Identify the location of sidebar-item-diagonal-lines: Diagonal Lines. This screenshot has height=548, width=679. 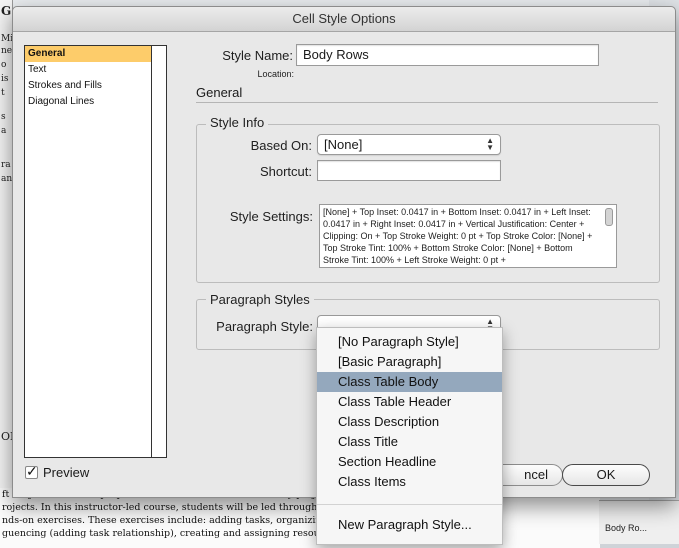
(95, 102).